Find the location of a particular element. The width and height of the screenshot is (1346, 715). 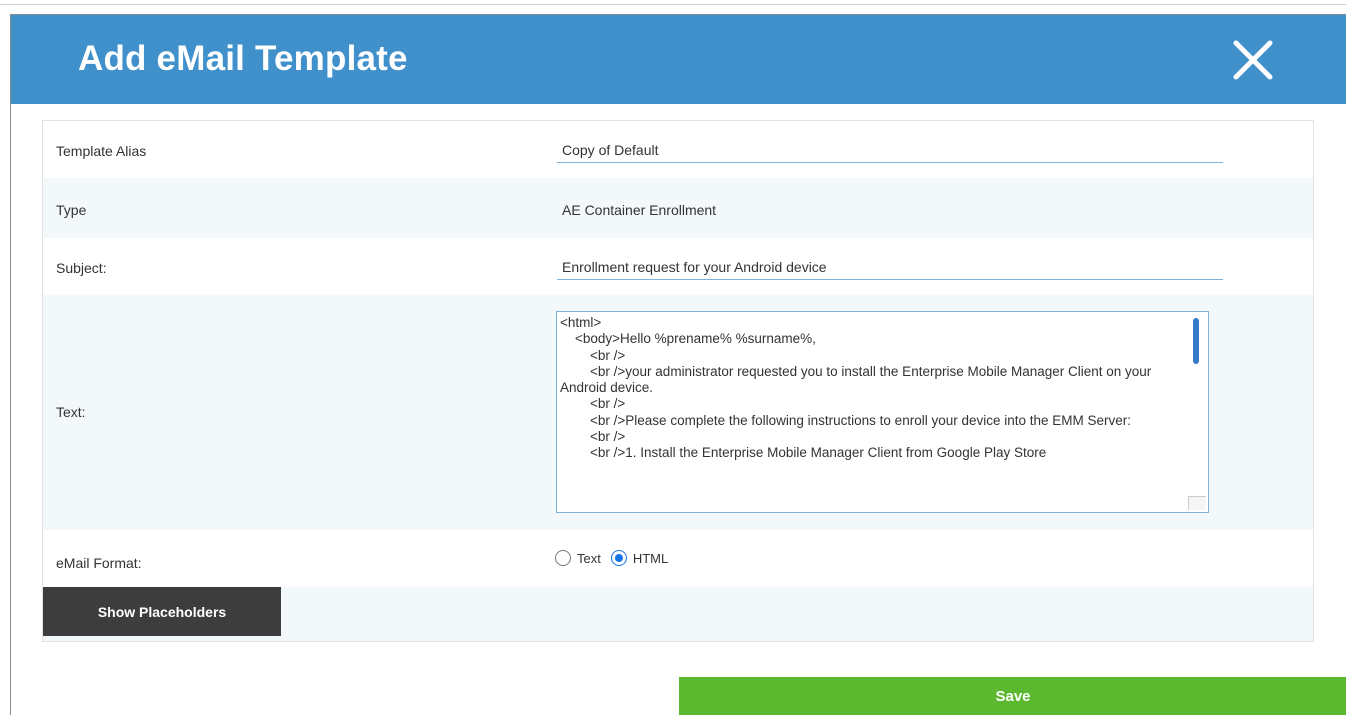

row-template-alias: Template Alias is located at coordinates (678, 149).